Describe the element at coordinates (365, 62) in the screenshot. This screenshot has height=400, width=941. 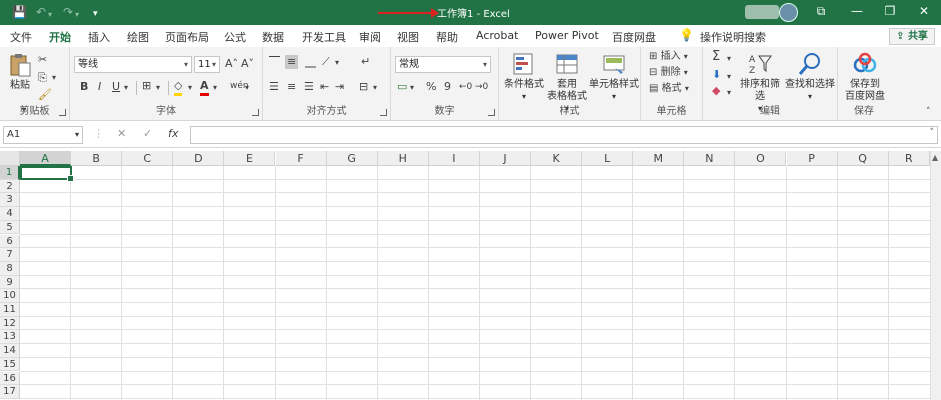
I see `wrap-text-icon: ↵` at that location.